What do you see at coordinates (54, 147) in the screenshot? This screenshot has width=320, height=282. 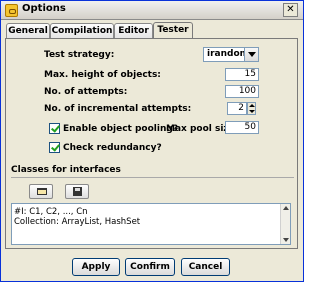 I see `redundancy-checkbox` at bounding box center [54, 147].